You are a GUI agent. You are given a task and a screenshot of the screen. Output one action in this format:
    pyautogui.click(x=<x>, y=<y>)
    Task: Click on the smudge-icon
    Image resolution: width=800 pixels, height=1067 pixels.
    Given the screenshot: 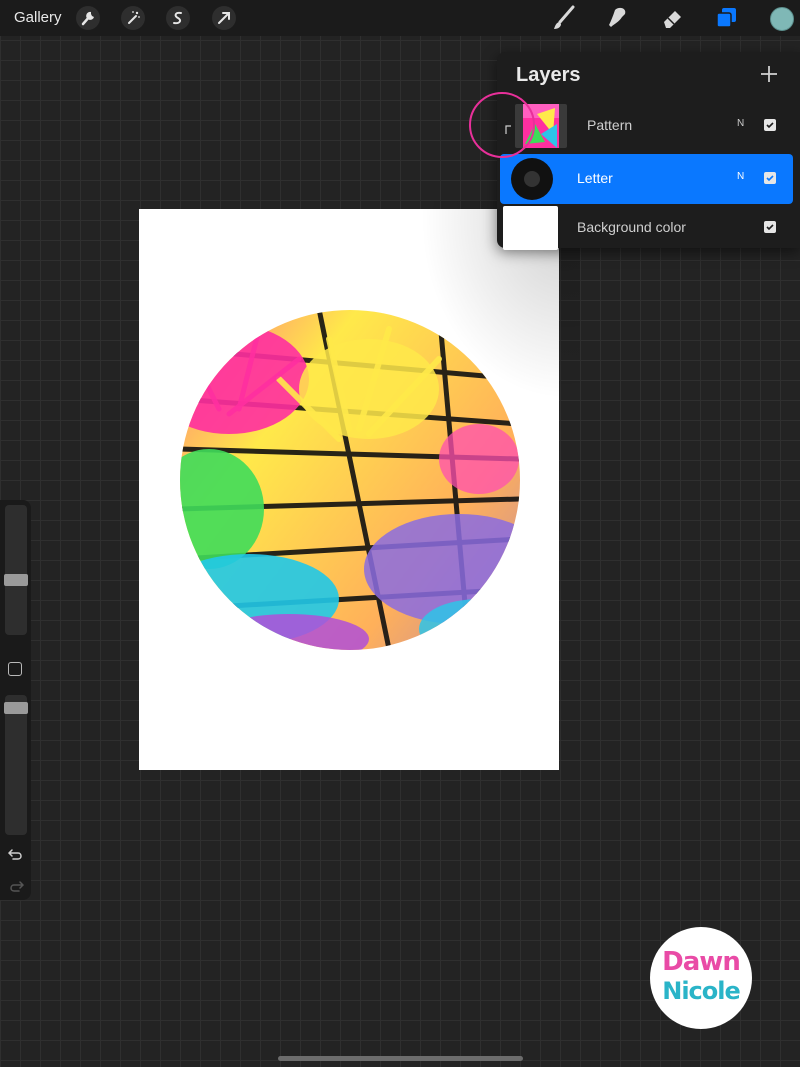 What is the action you would take?
    pyautogui.click(x=618, y=18)
    